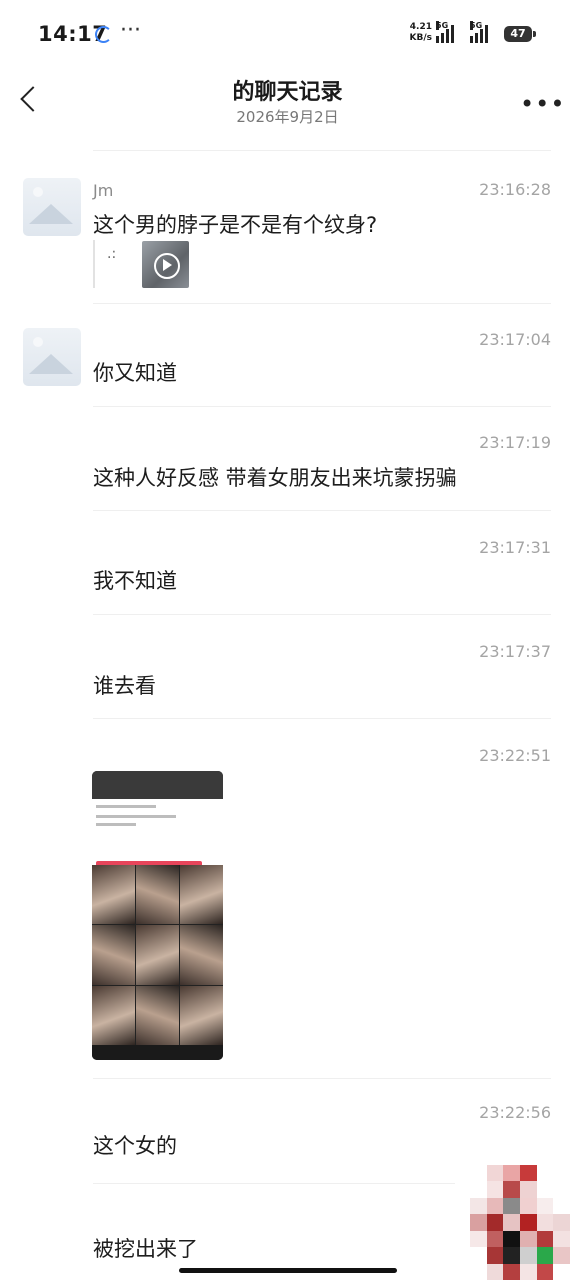 The width and height of the screenshot is (575, 1280). I want to click on chat-history-header: 的聊天记录 2026年9月2日 •••, so click(287, 104).